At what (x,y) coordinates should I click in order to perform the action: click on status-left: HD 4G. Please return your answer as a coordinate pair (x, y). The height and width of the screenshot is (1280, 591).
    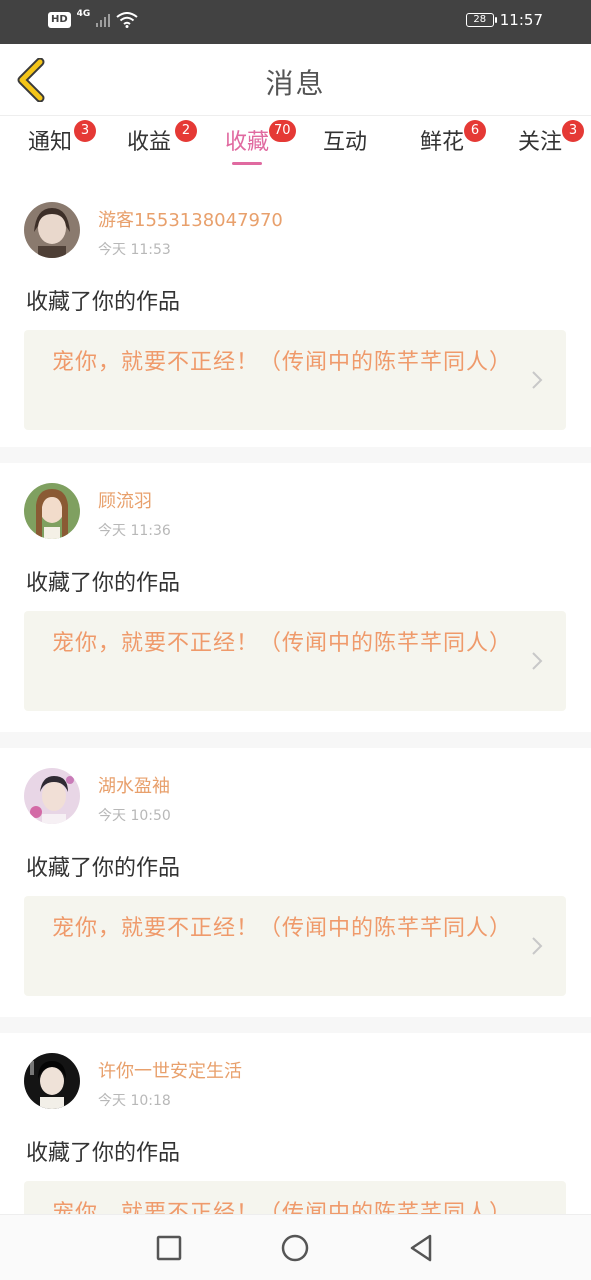
    Looking at the image, I should click on (93, 18).